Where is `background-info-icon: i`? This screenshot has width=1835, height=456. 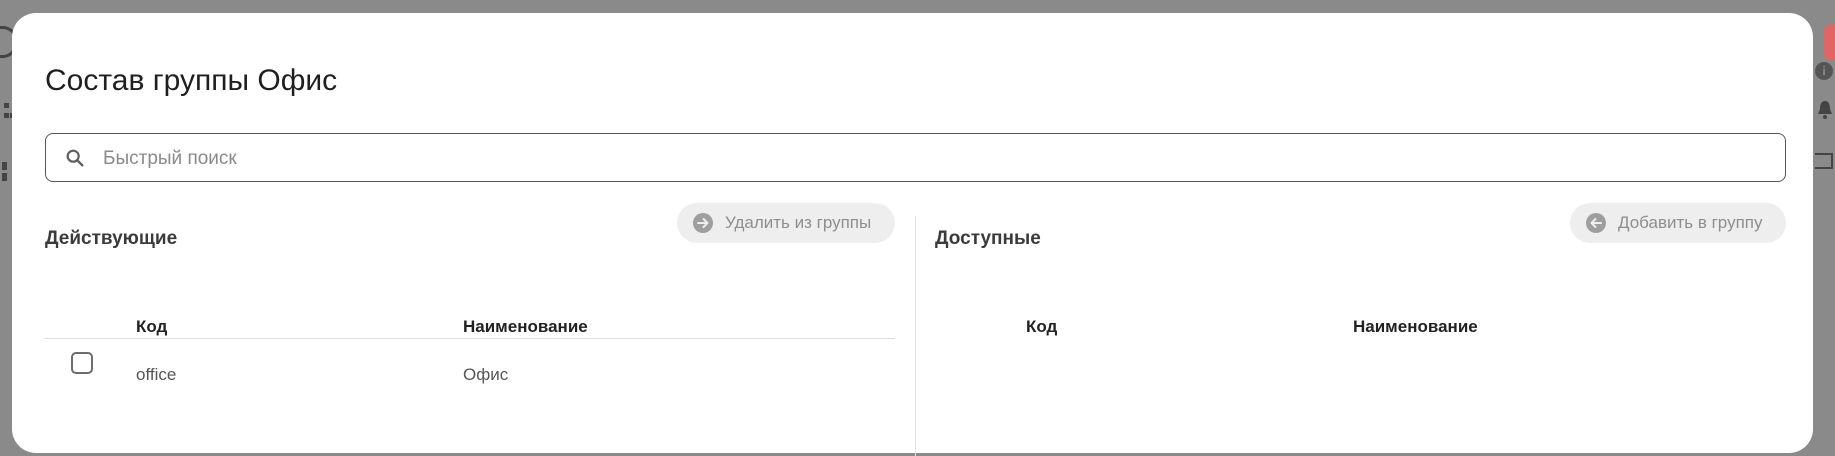 background-info-icon: i is located at coordinates (1824, 71).